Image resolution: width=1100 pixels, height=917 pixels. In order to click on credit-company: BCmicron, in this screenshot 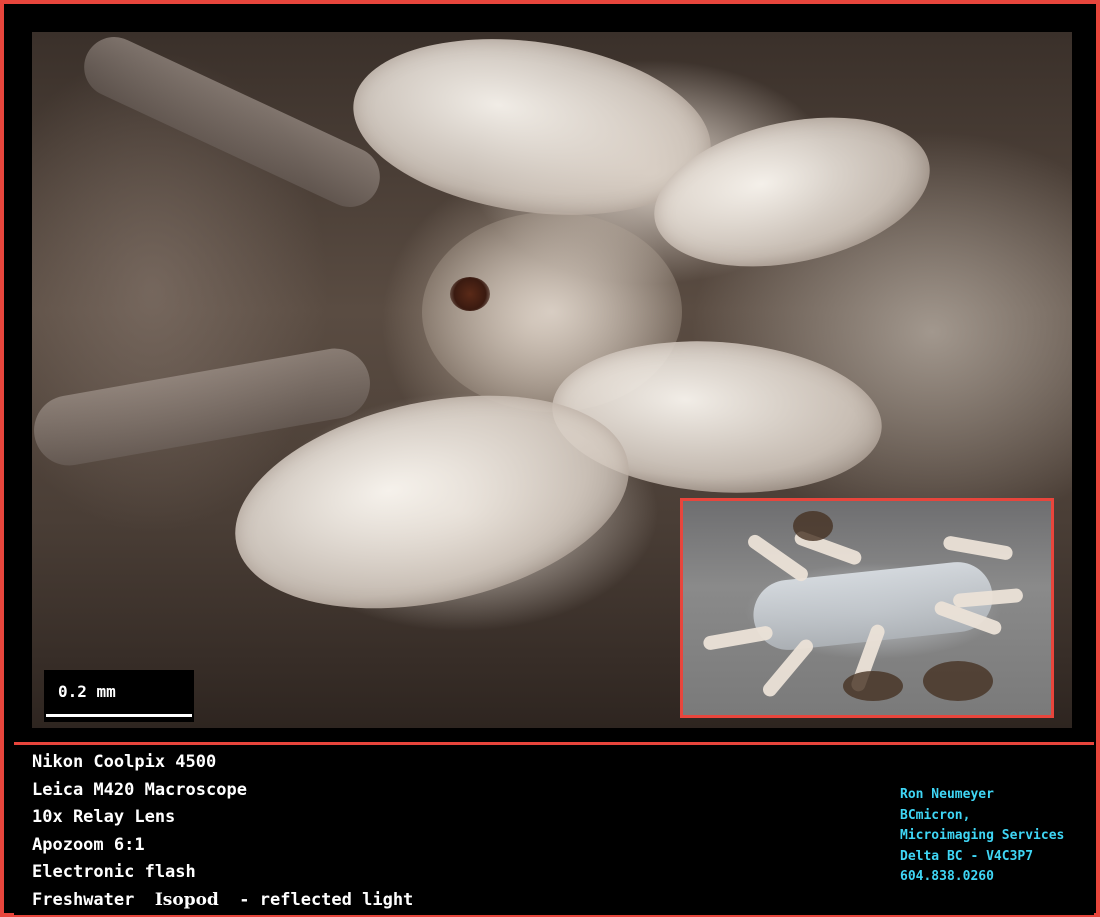, I will do `click(935, 815)`.